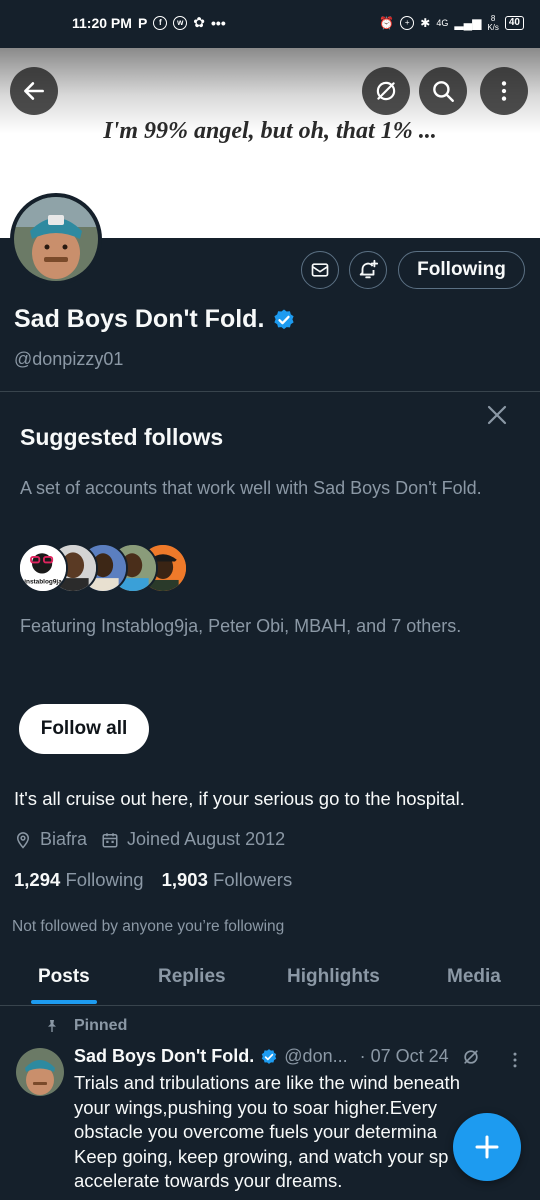 This screenshot has height=1200, width=540. Describe the element at coordinates (270, 1005) in the screenshot. I see `divider` at that location.